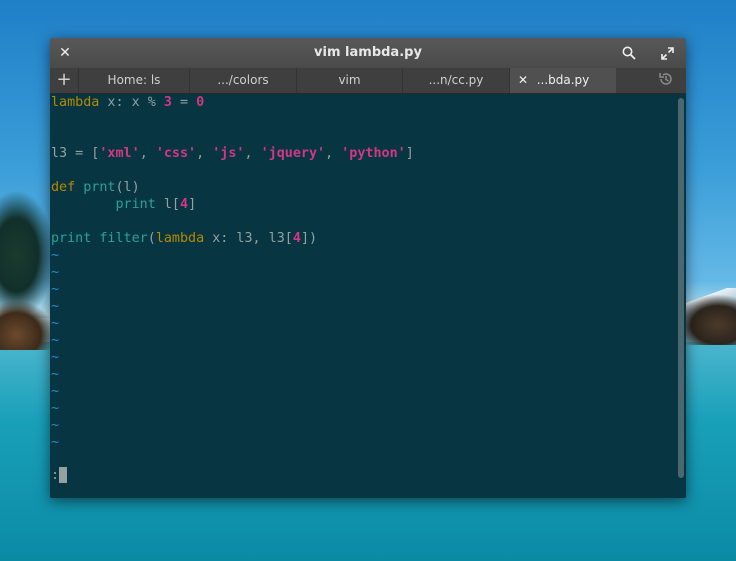  I want to click on window-title: vim lambda.py, so click(368, 52).